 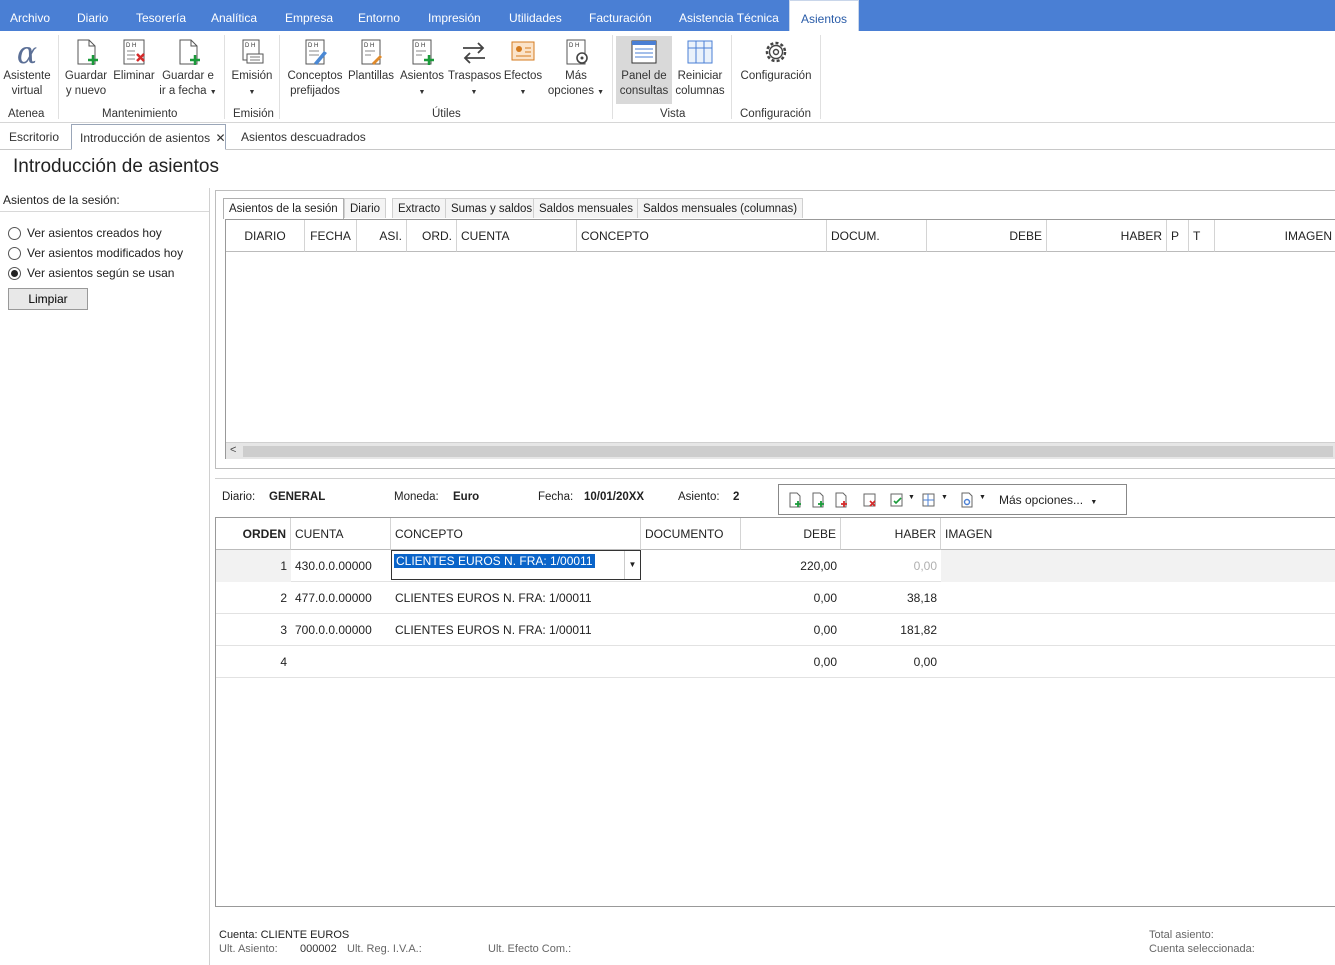 I want to click on menu-utilidades: Utilidades, so click(x=535, y=15).